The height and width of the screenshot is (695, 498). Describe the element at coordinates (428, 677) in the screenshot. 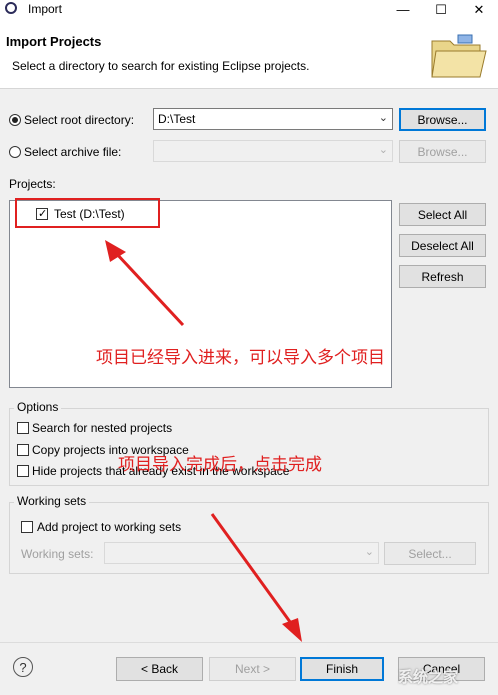

I see `watermark: 系统之家` at that location.